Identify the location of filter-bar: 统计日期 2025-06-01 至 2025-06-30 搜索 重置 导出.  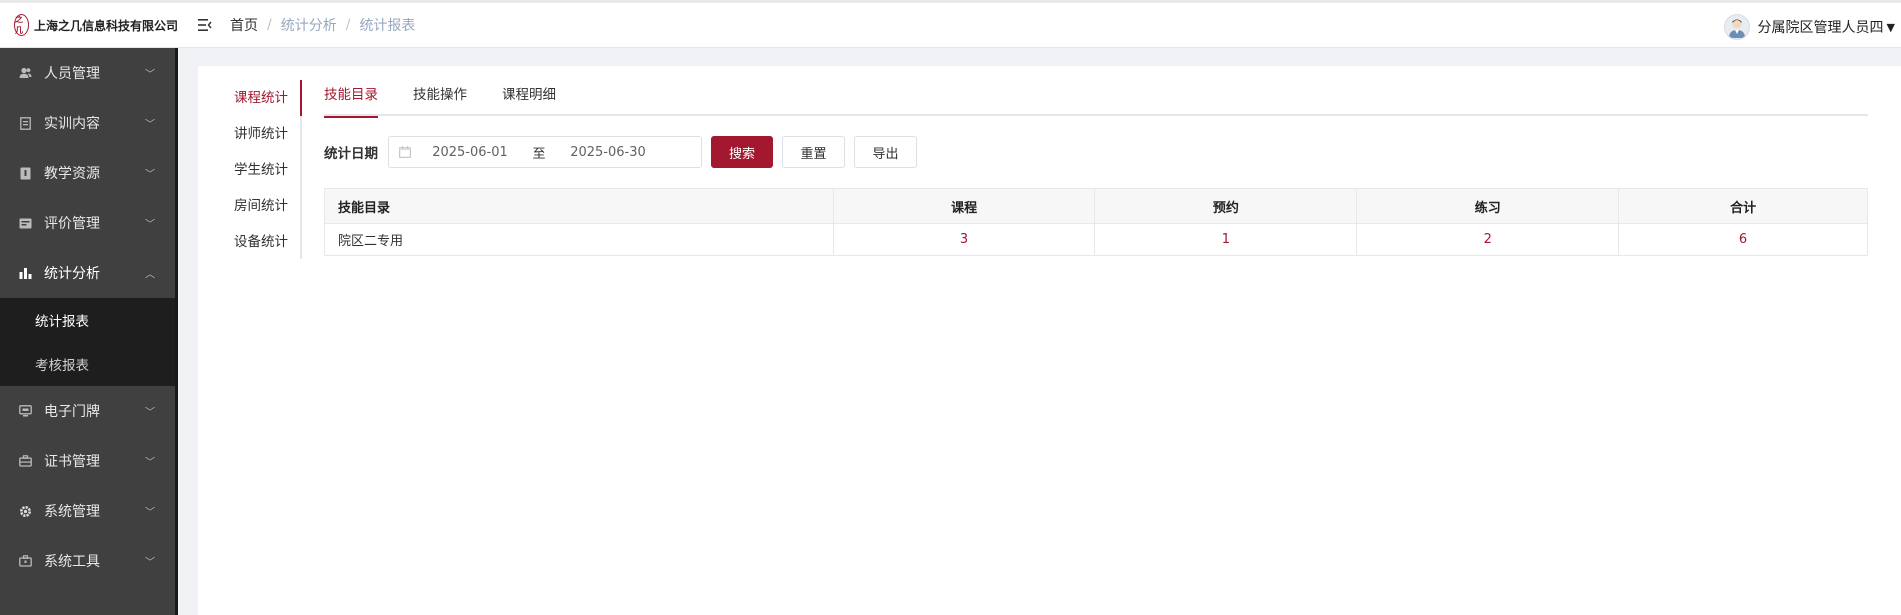
(620, 152).